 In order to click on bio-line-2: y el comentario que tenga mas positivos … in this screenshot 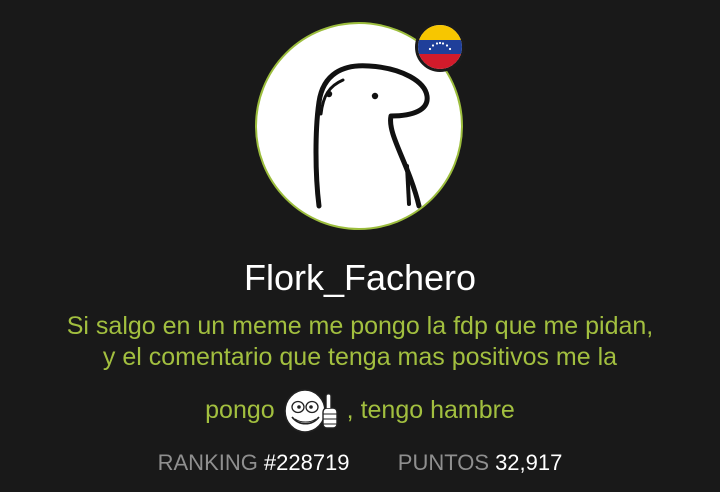, I will do `click(360, 357)`.